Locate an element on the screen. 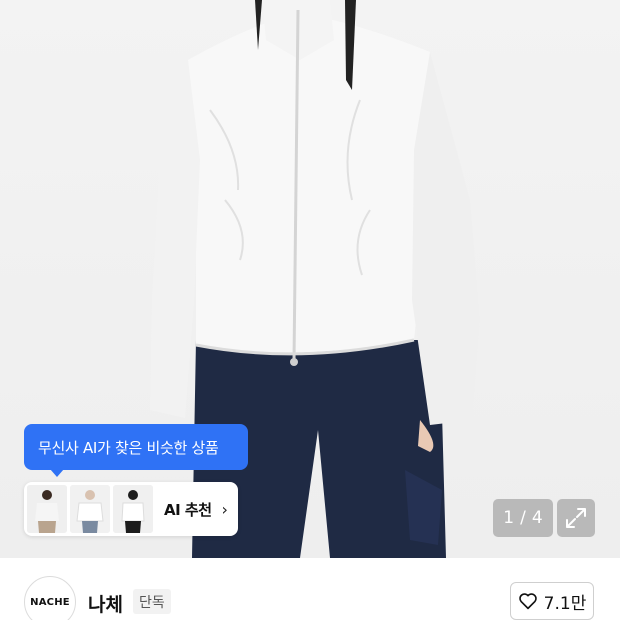  brand-name: 나체 is located at coordinates (105, 603).